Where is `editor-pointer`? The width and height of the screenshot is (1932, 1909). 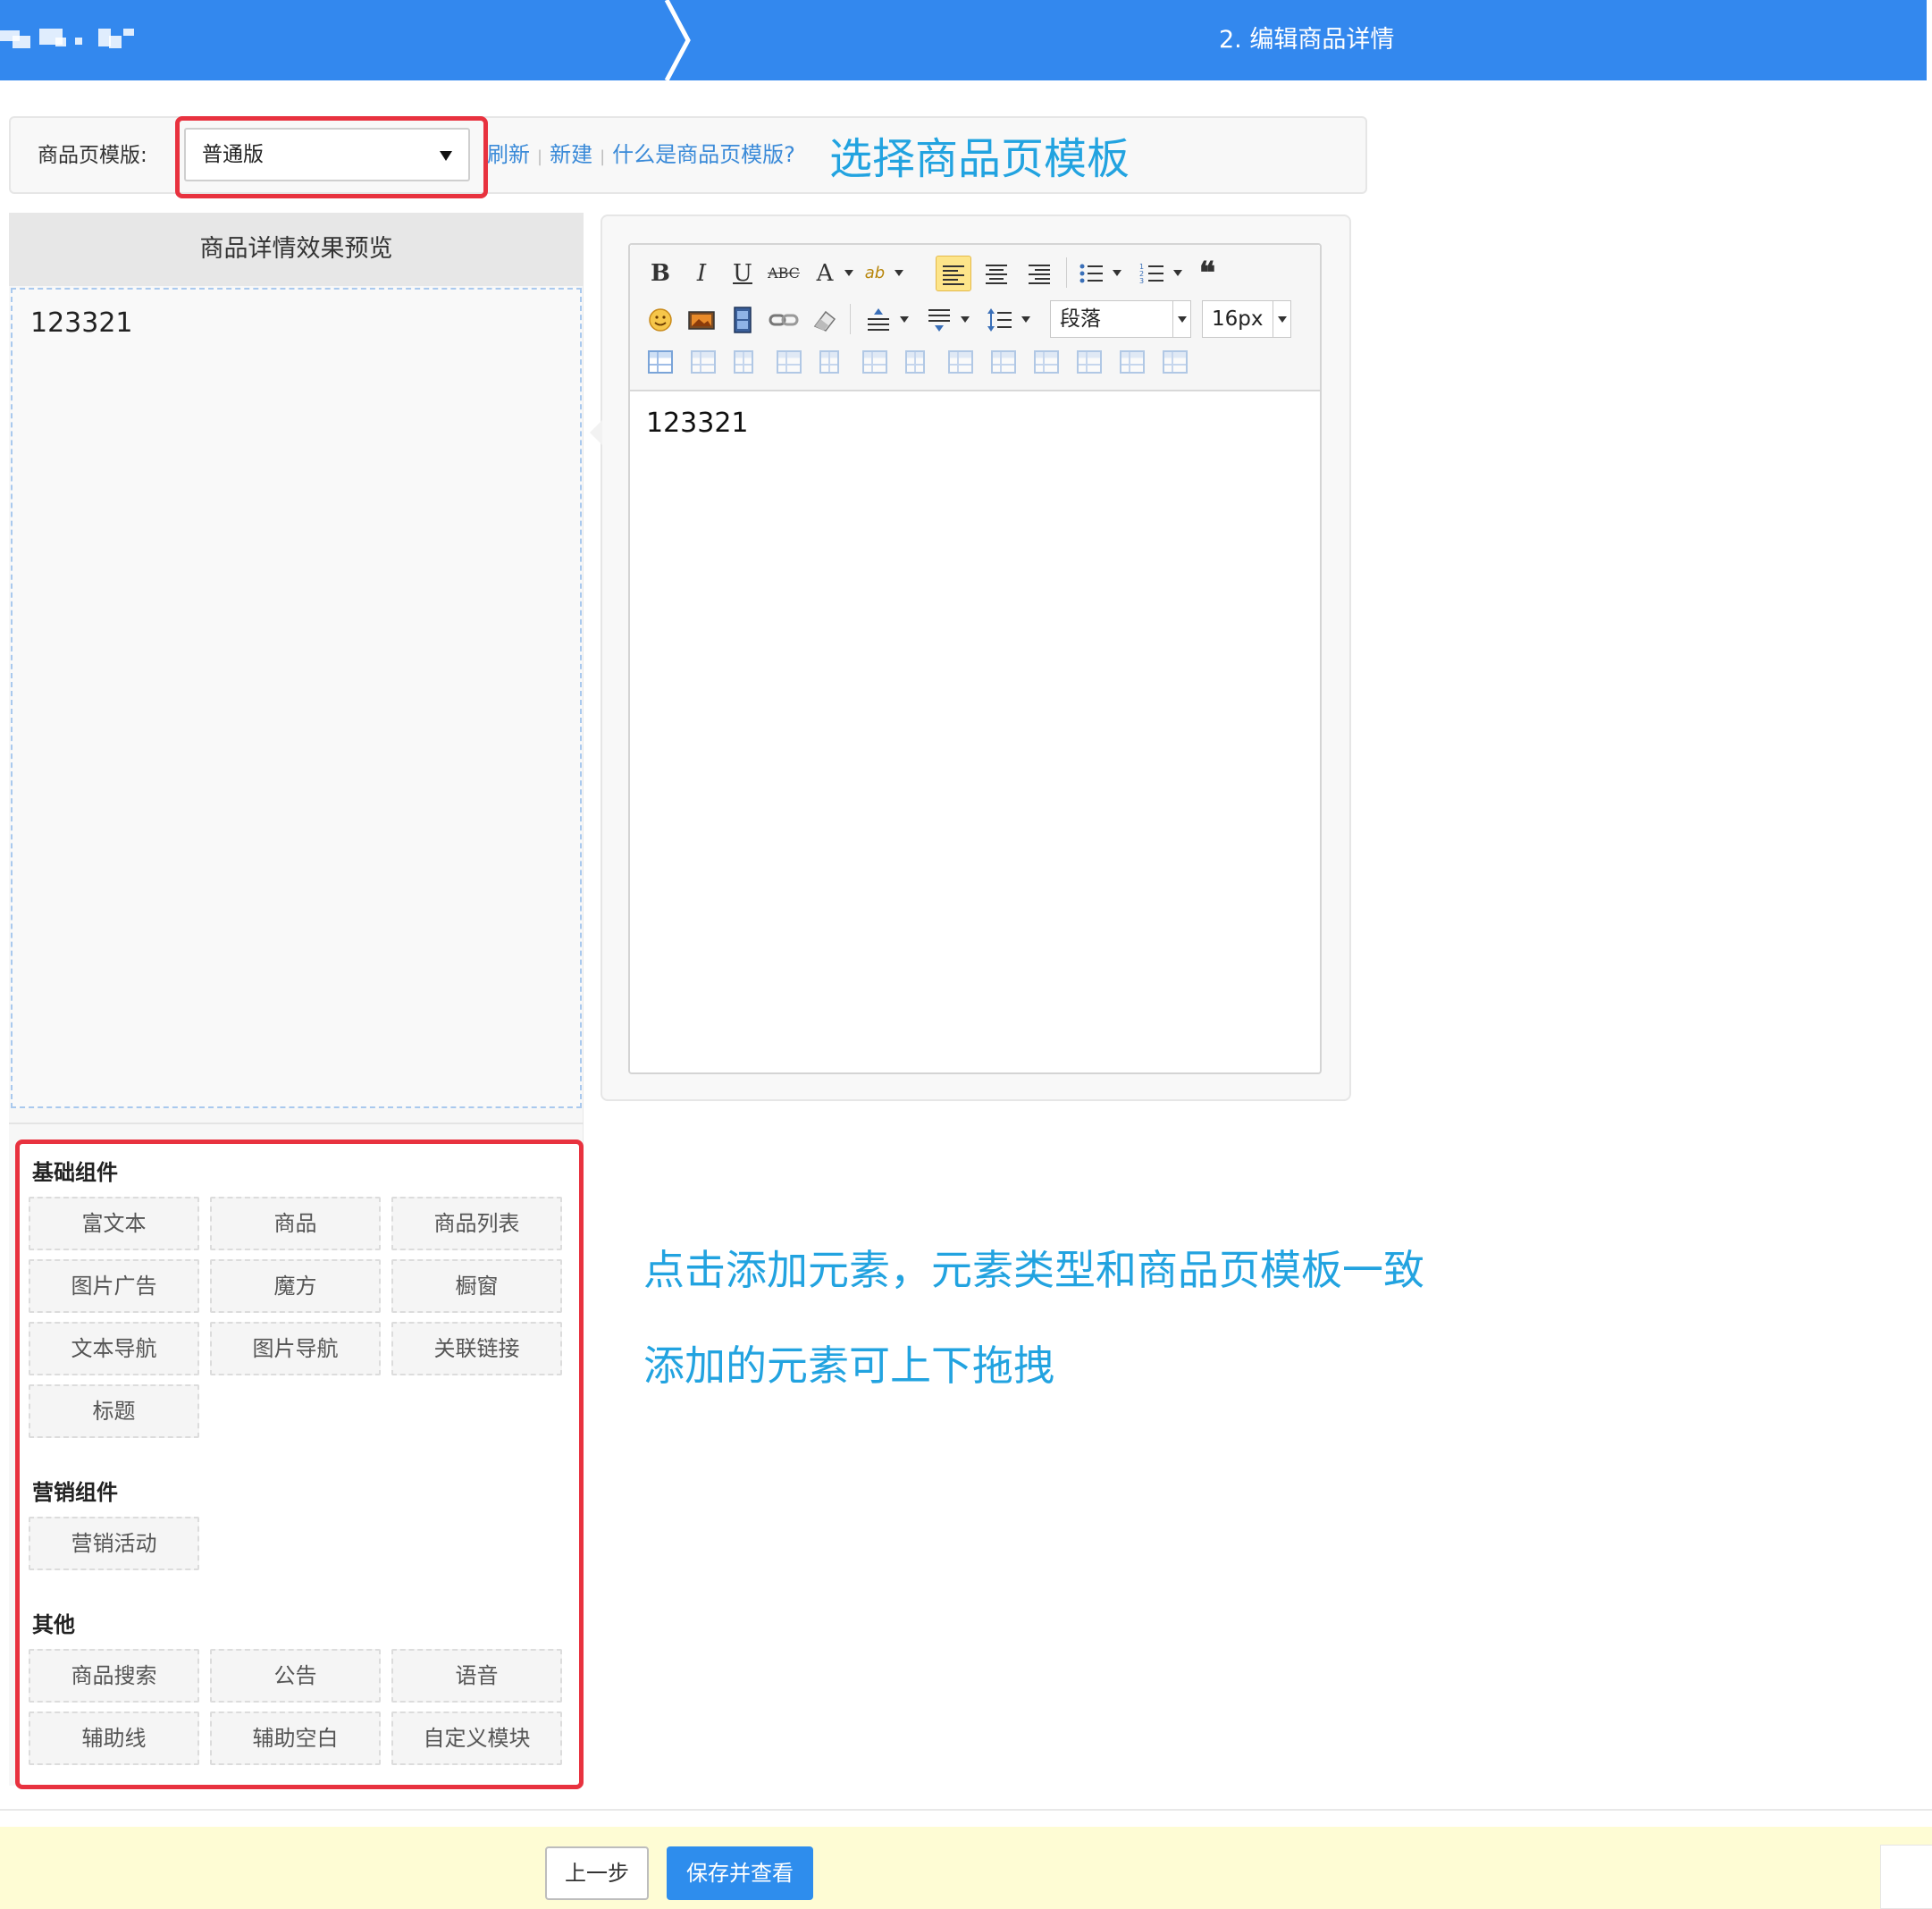 editor-pointer is located at coordinates (596, 433).